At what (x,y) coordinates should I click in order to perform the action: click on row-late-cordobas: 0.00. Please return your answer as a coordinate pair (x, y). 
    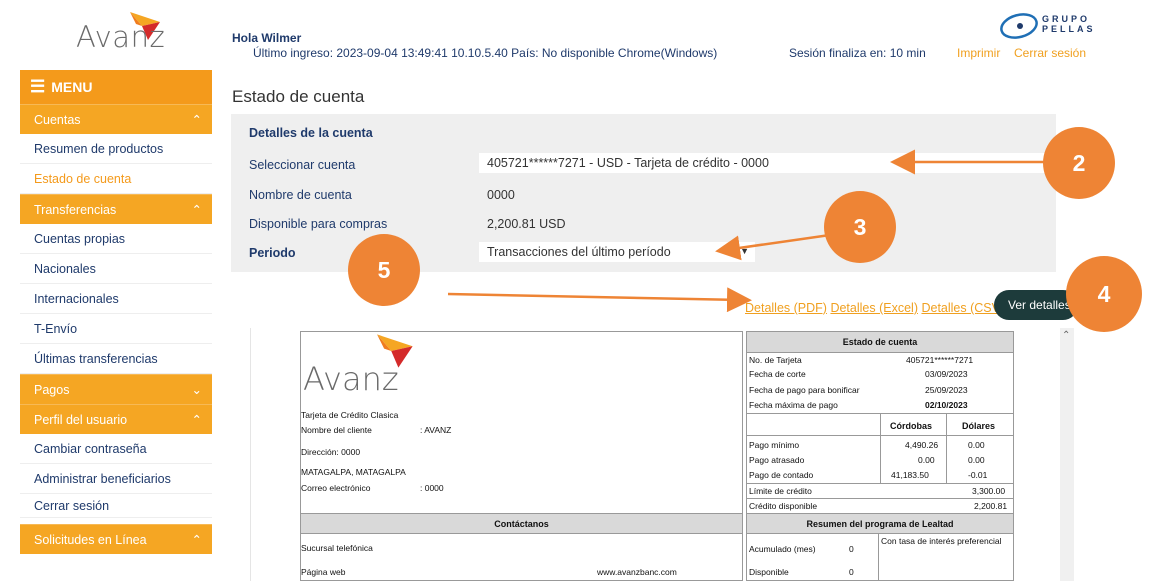
    Looking at the image, I should click on (926, 460).